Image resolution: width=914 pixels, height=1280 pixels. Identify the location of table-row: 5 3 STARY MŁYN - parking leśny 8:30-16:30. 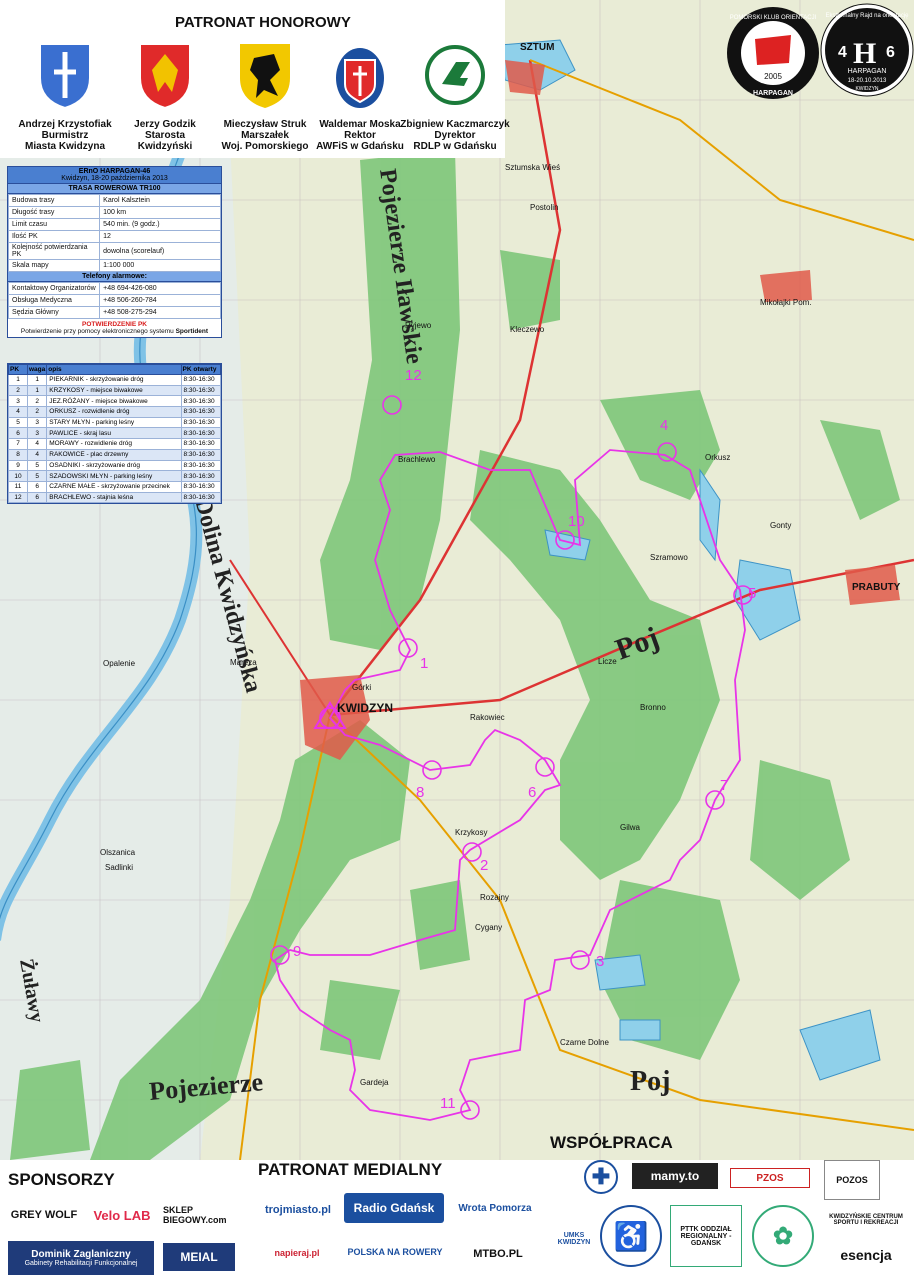
(115, 422).